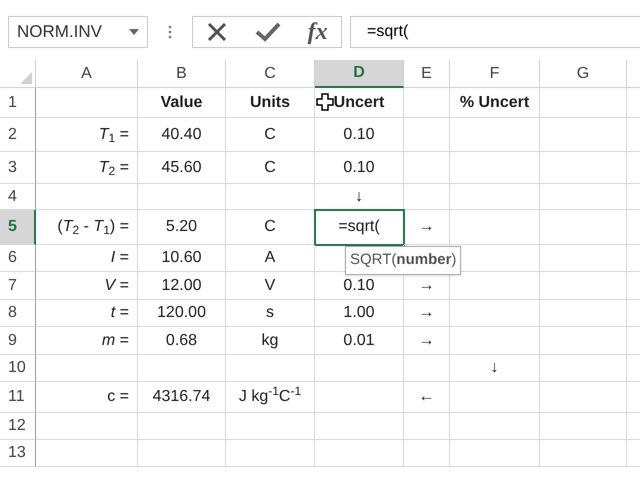 The image size is (640, 480). What do you see at coordinates (18, 103) in the screenshot?
I see `row-header: 1` at bounding box center [18, 103].